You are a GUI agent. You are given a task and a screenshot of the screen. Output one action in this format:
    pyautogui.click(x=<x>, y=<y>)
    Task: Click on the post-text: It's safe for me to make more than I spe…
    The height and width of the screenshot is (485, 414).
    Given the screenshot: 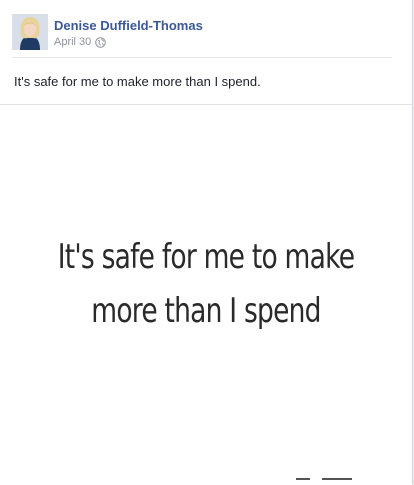 What is the action you would take?
    pyautogui.click(x=137, y=81)
    